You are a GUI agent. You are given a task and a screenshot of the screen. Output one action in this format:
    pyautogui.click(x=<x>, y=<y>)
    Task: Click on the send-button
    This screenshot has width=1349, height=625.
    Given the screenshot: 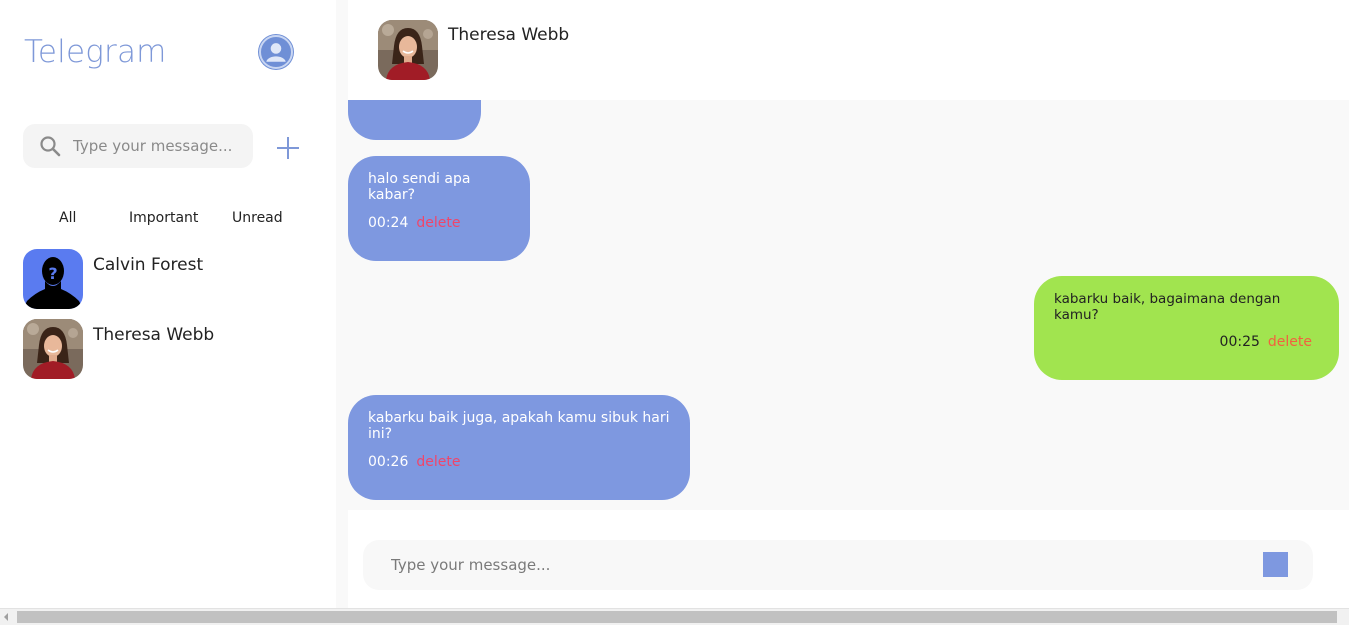 What is the action you would take?
    pyautogui.click(x=1275, y=564)
    